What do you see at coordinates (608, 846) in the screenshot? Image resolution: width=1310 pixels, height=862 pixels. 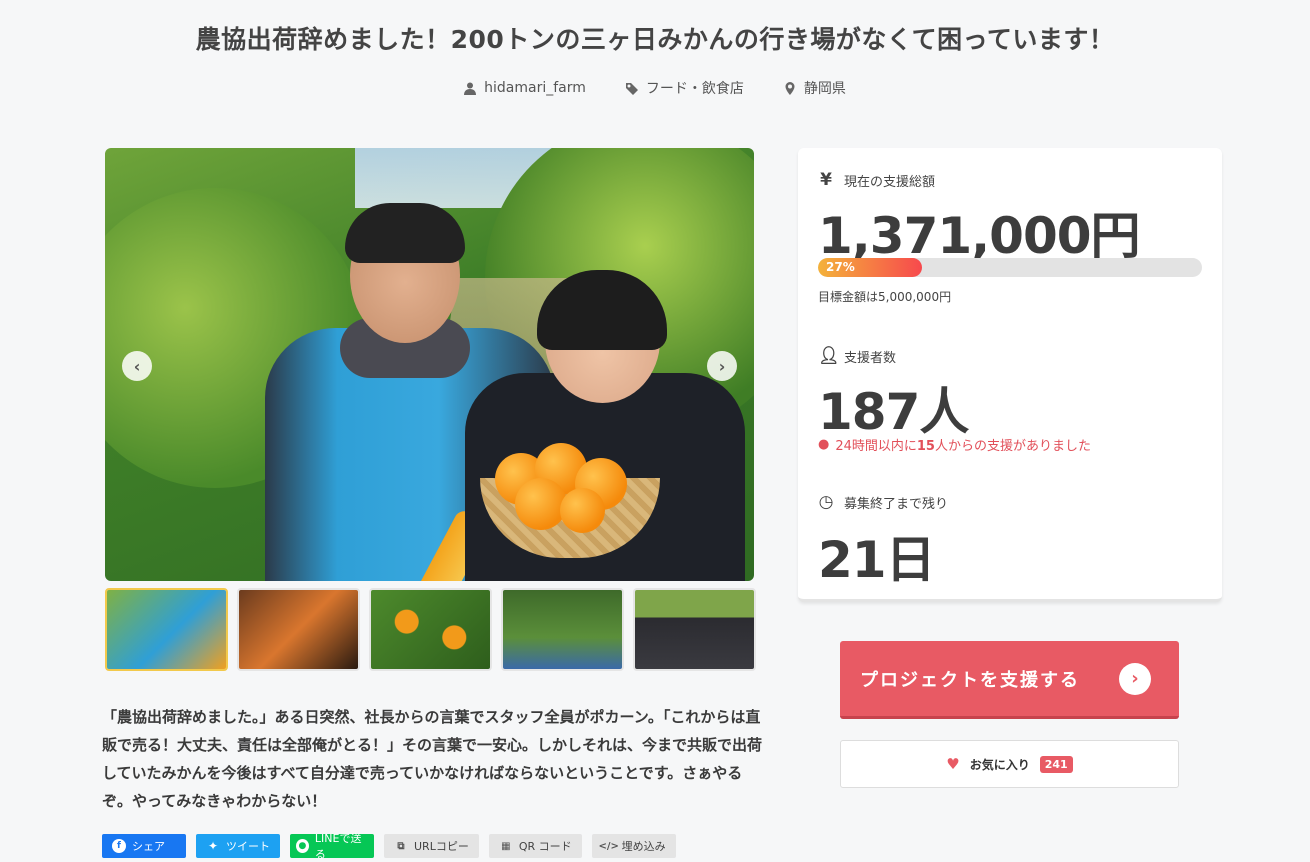 I see `code-icon: </>` at bounding box center [608, 846].